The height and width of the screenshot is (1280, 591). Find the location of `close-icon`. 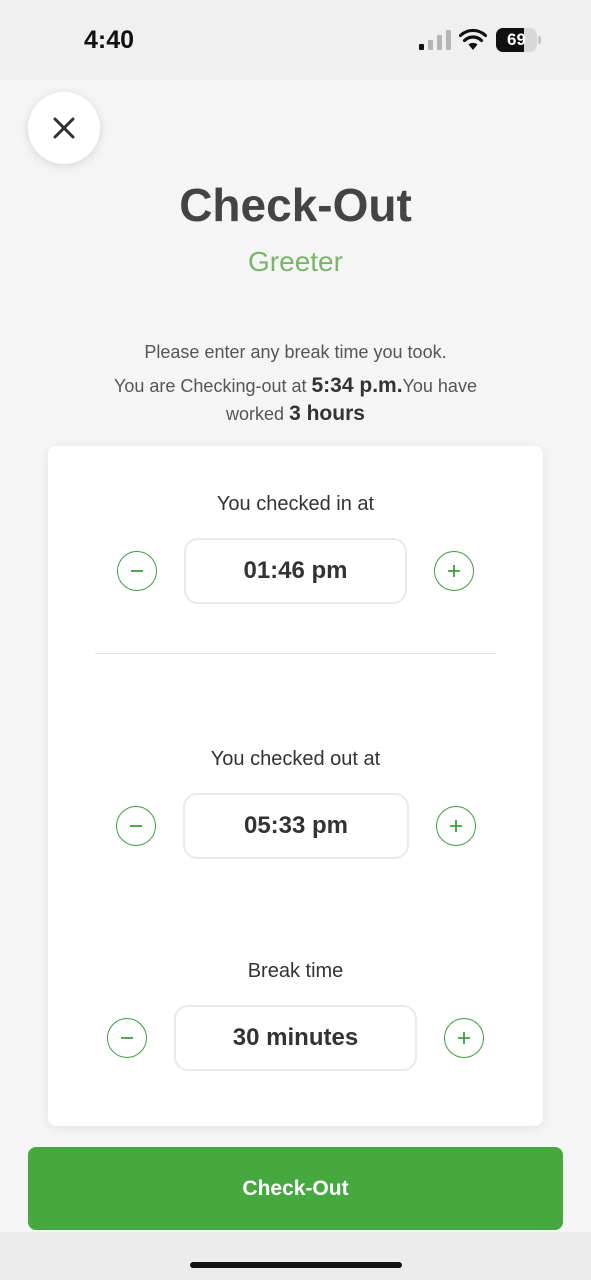

close-icon is located at coordinates (64, 128).